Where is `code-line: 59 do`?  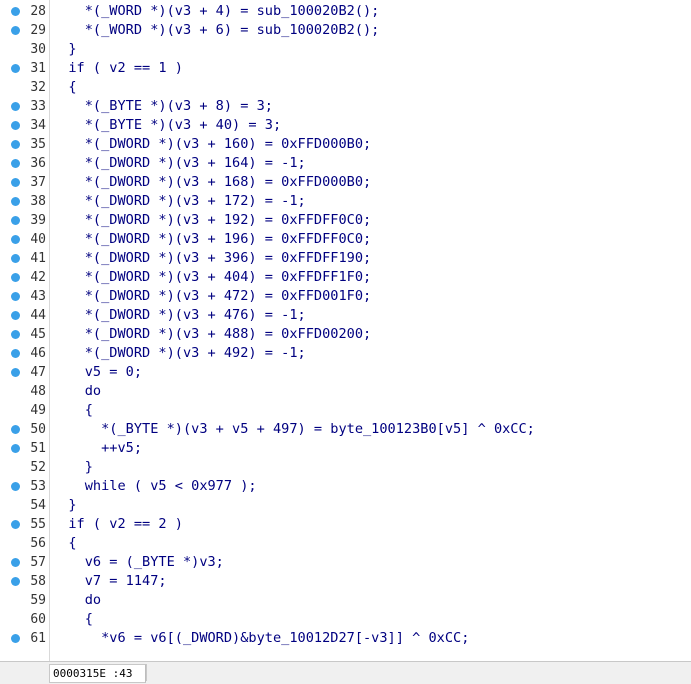
code-line: 59 do is located at coordinates (345, 600).